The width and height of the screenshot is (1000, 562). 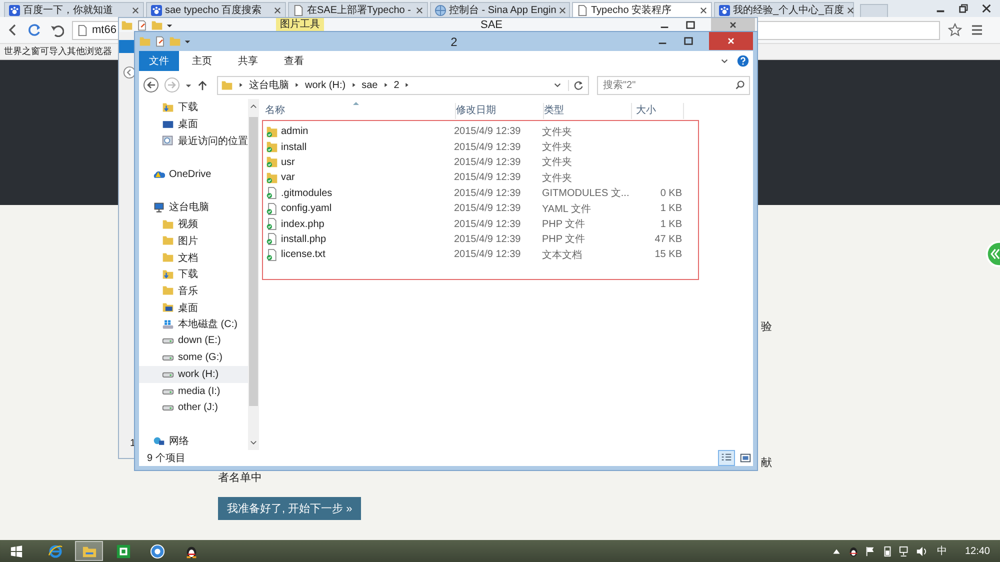 I want to click on file-menu-button: 文件, so click(x=159, y=61).